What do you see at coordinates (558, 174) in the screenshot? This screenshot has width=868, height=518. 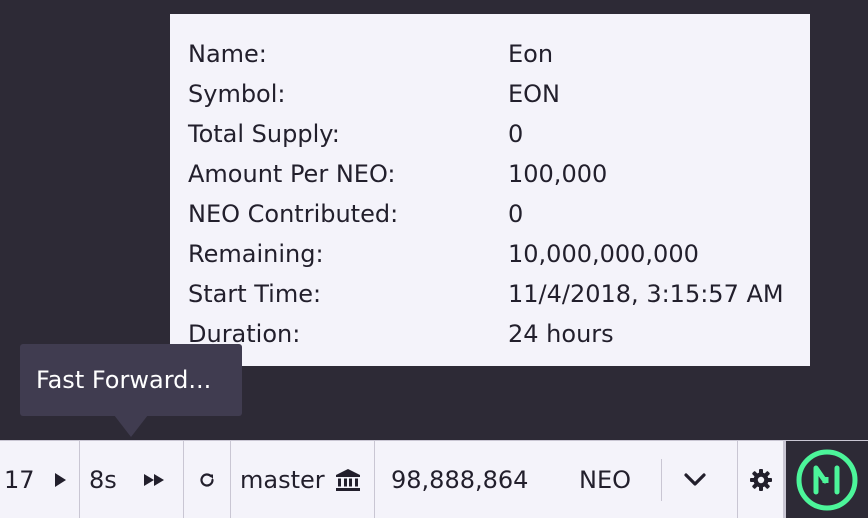 I see `info-value: 100,000` at bounding box center [558, 174].